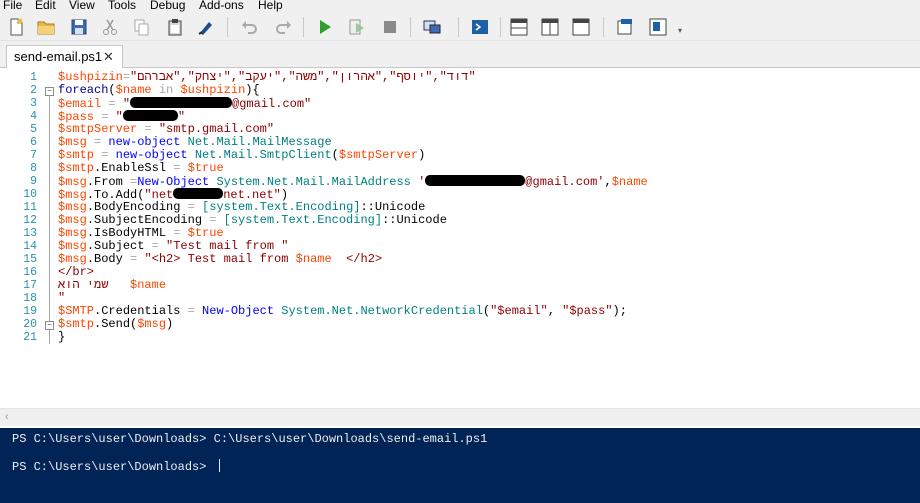 This screenshot has height=503, width=920. What do you see at coordinates (30, 285) in the screenshot?
I see `line-number: 17` at bounding box center [30, 285].